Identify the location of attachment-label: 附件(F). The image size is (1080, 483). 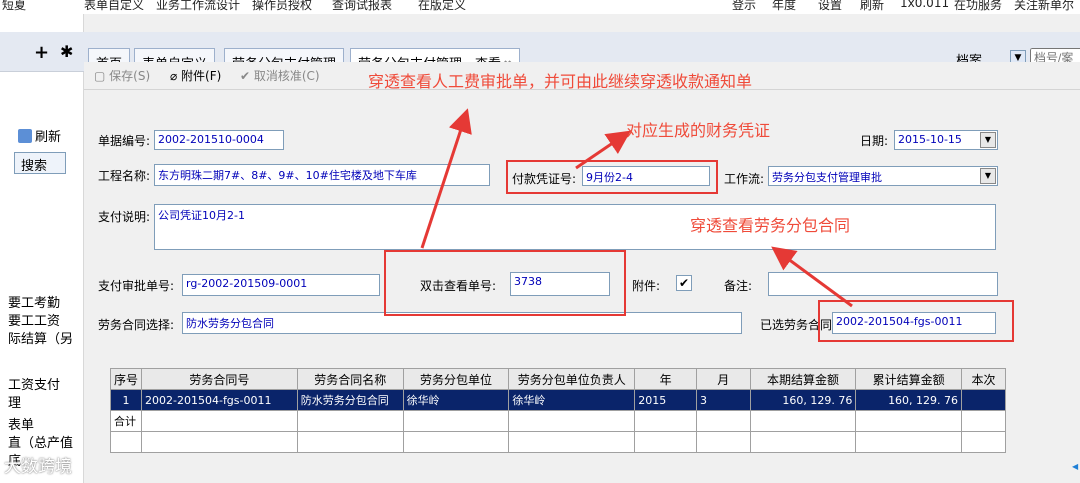
(201, 76).